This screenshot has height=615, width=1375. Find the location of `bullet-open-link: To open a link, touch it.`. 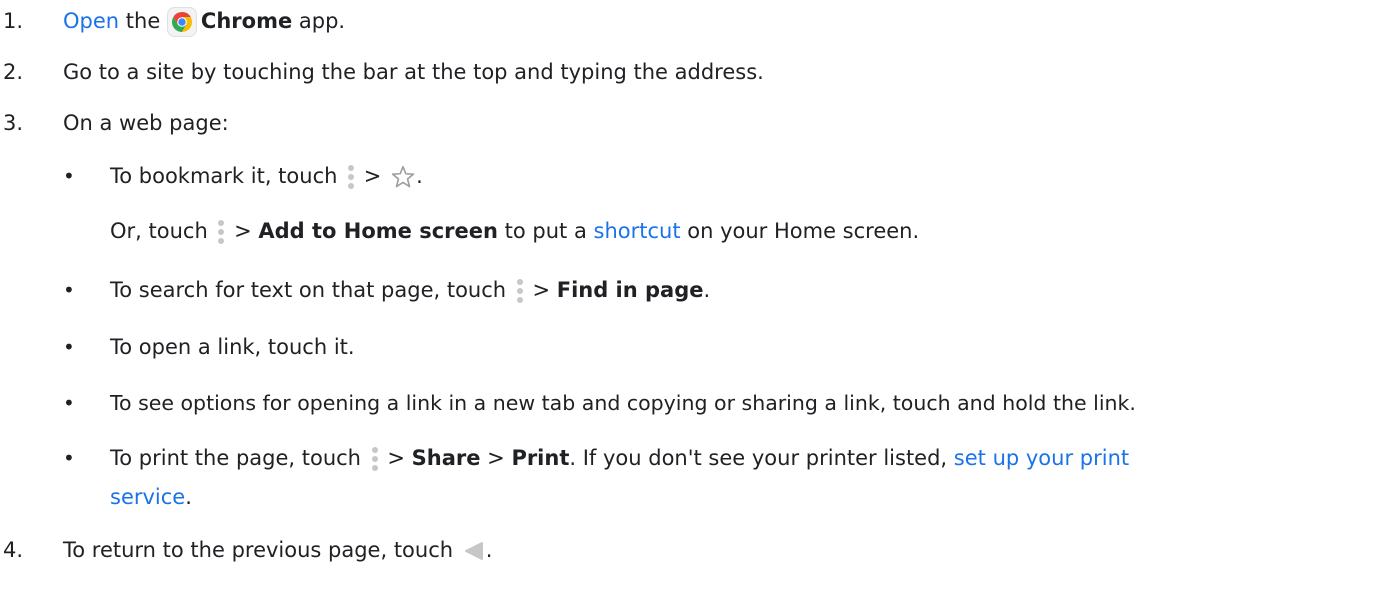

bullet-open-link: To open a link, touch it. is located at coordinates (232, 347).